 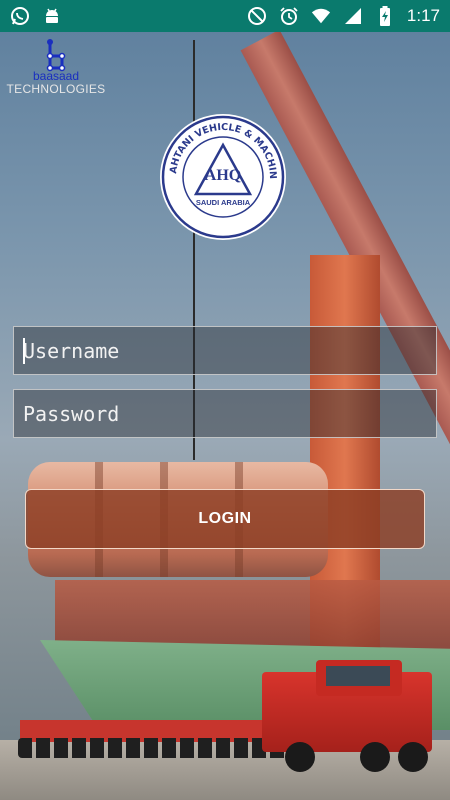 I want to click on seal-country-text: SAUDI ARABIA, so click(x=223, y=202).